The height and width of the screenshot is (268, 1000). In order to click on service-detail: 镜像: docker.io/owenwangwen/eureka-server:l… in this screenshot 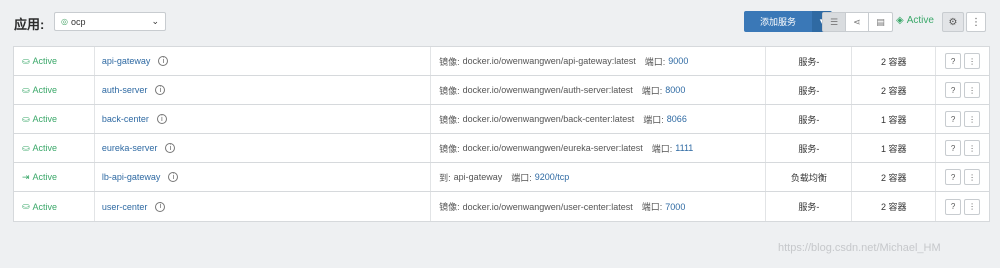, I will do `click(599, 148)`.